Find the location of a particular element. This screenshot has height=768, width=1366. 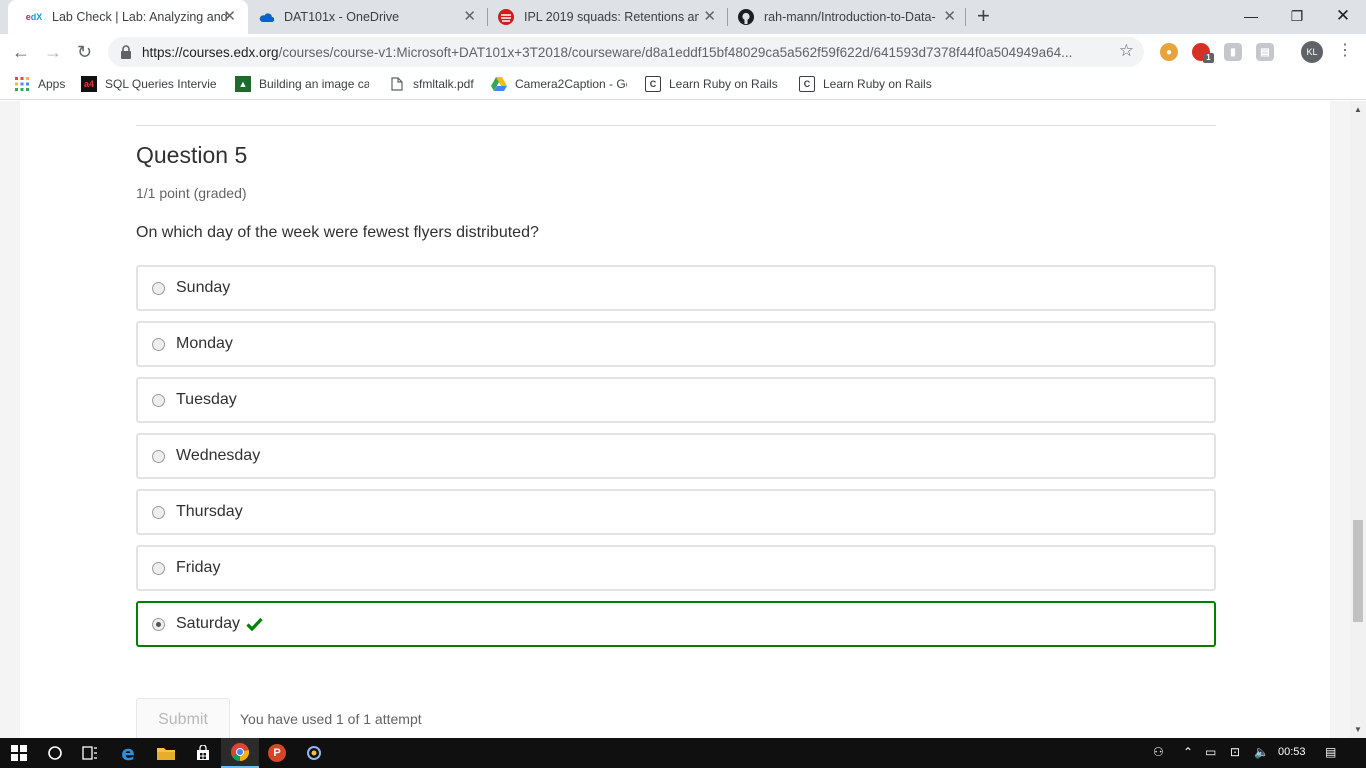

bookmark-label: SQL Queries Intervie is located at coordinates (161, 84).